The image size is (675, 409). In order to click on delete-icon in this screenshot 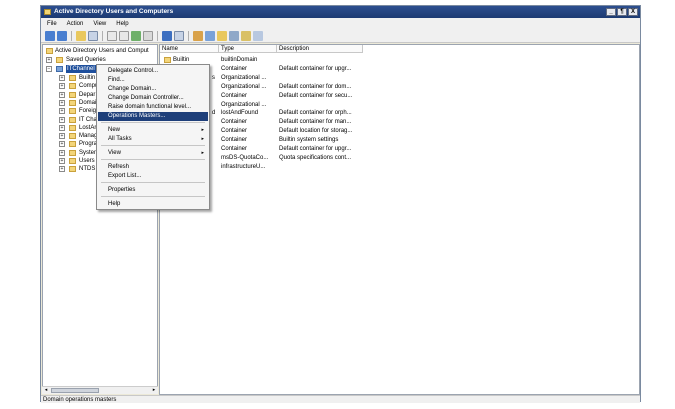, I will do `click(112, 35)`.